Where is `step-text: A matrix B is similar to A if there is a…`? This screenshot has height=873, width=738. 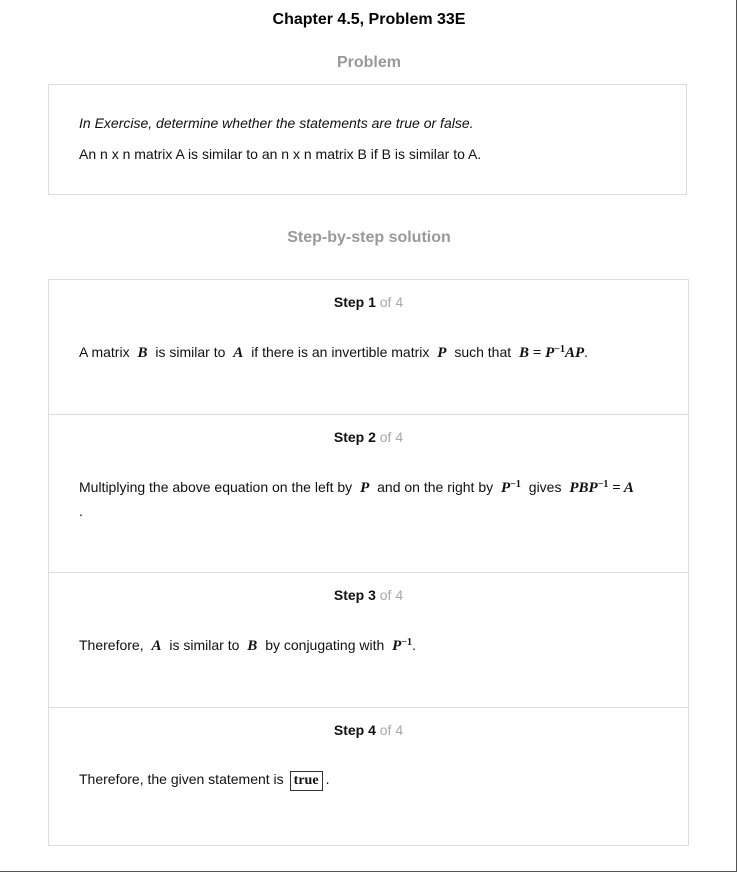
step-text: A matrix B is similar to A if there is a… is located at coordinates (368, 351).